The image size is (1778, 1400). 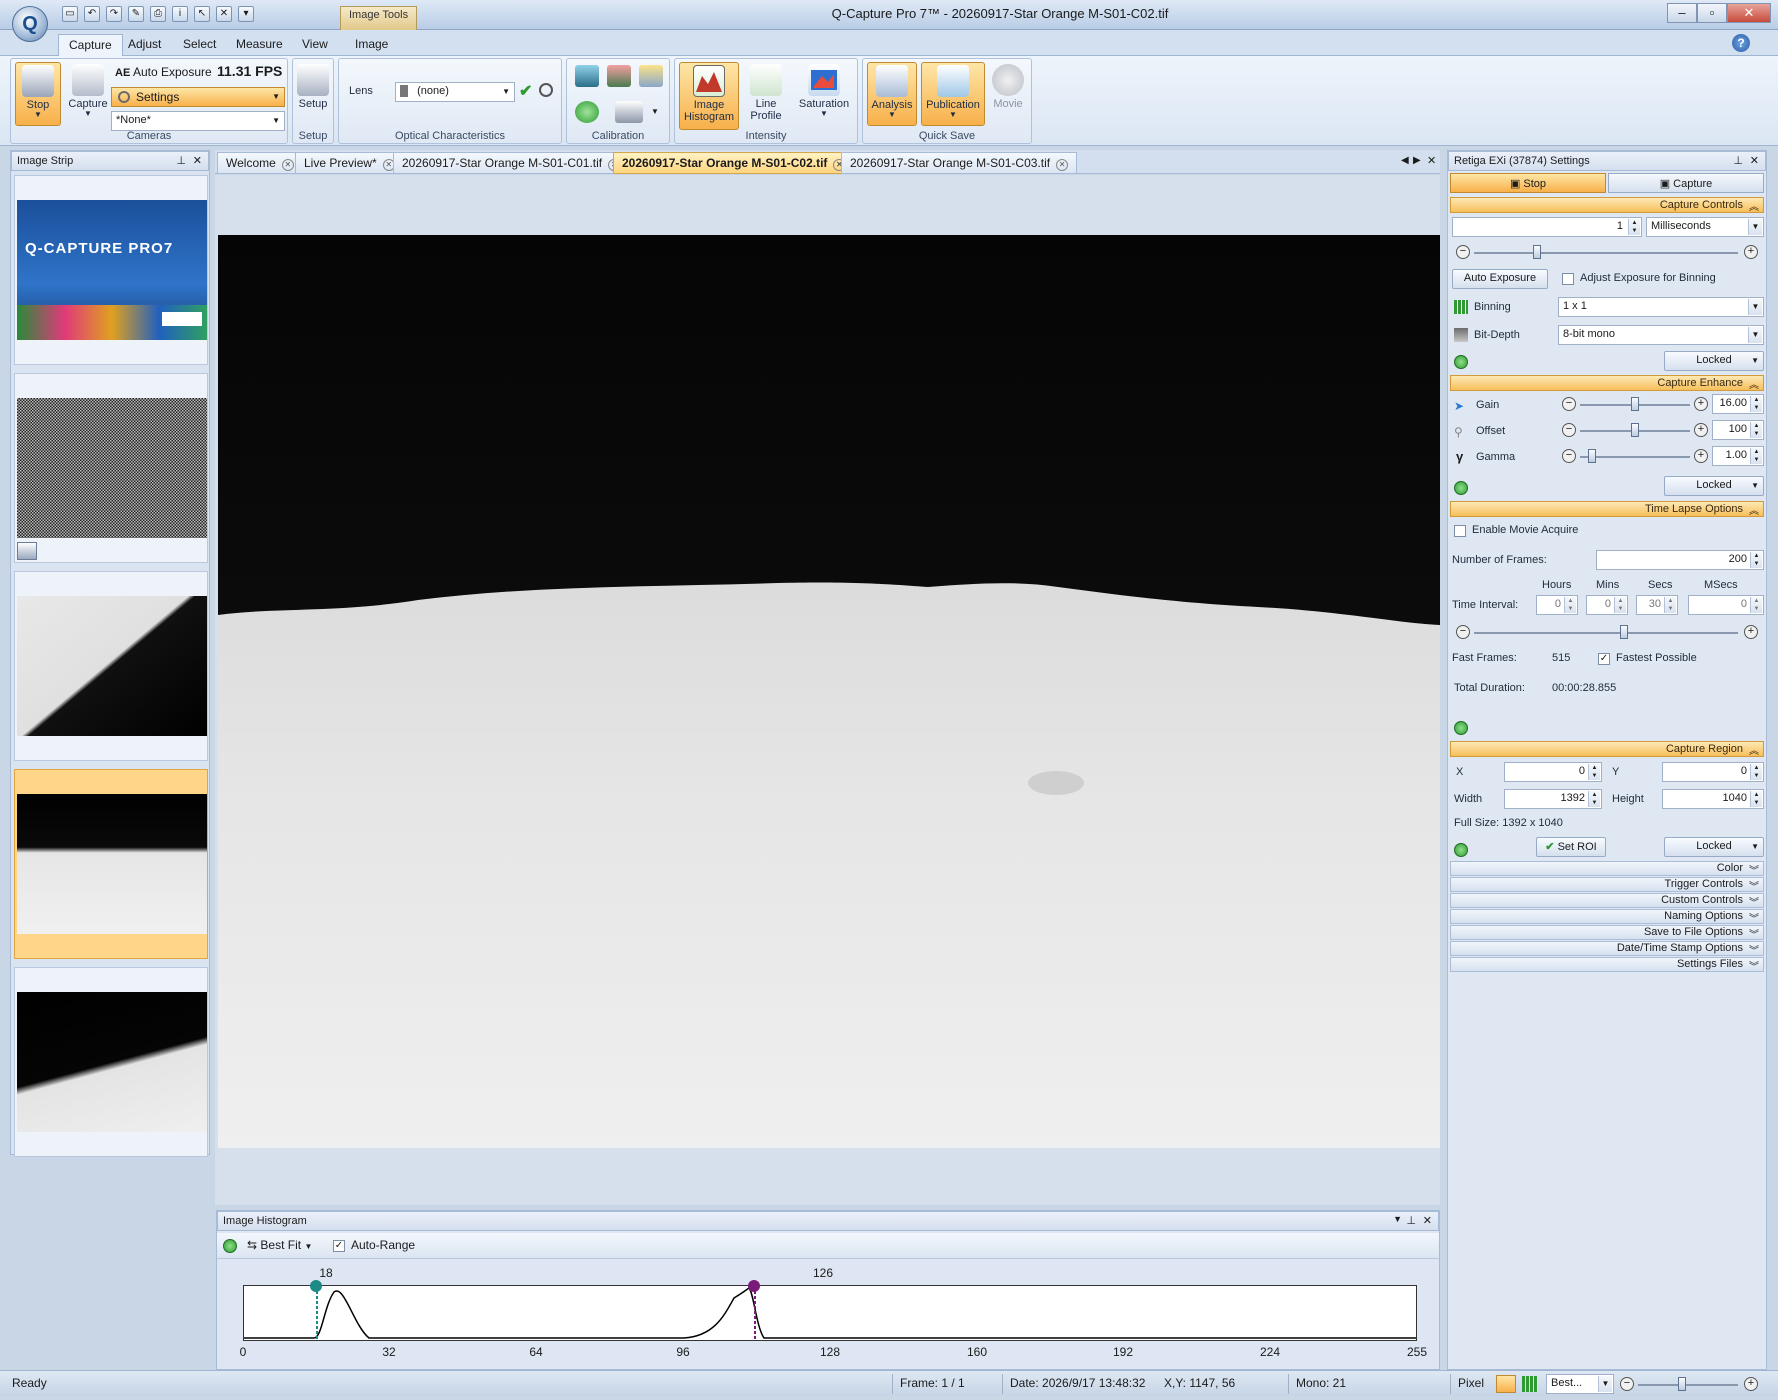 What do you see at coordinates (1463, 252) in the screenshot?
I see `exposure-decrease-button: −` at bounding box center [1463, 252].